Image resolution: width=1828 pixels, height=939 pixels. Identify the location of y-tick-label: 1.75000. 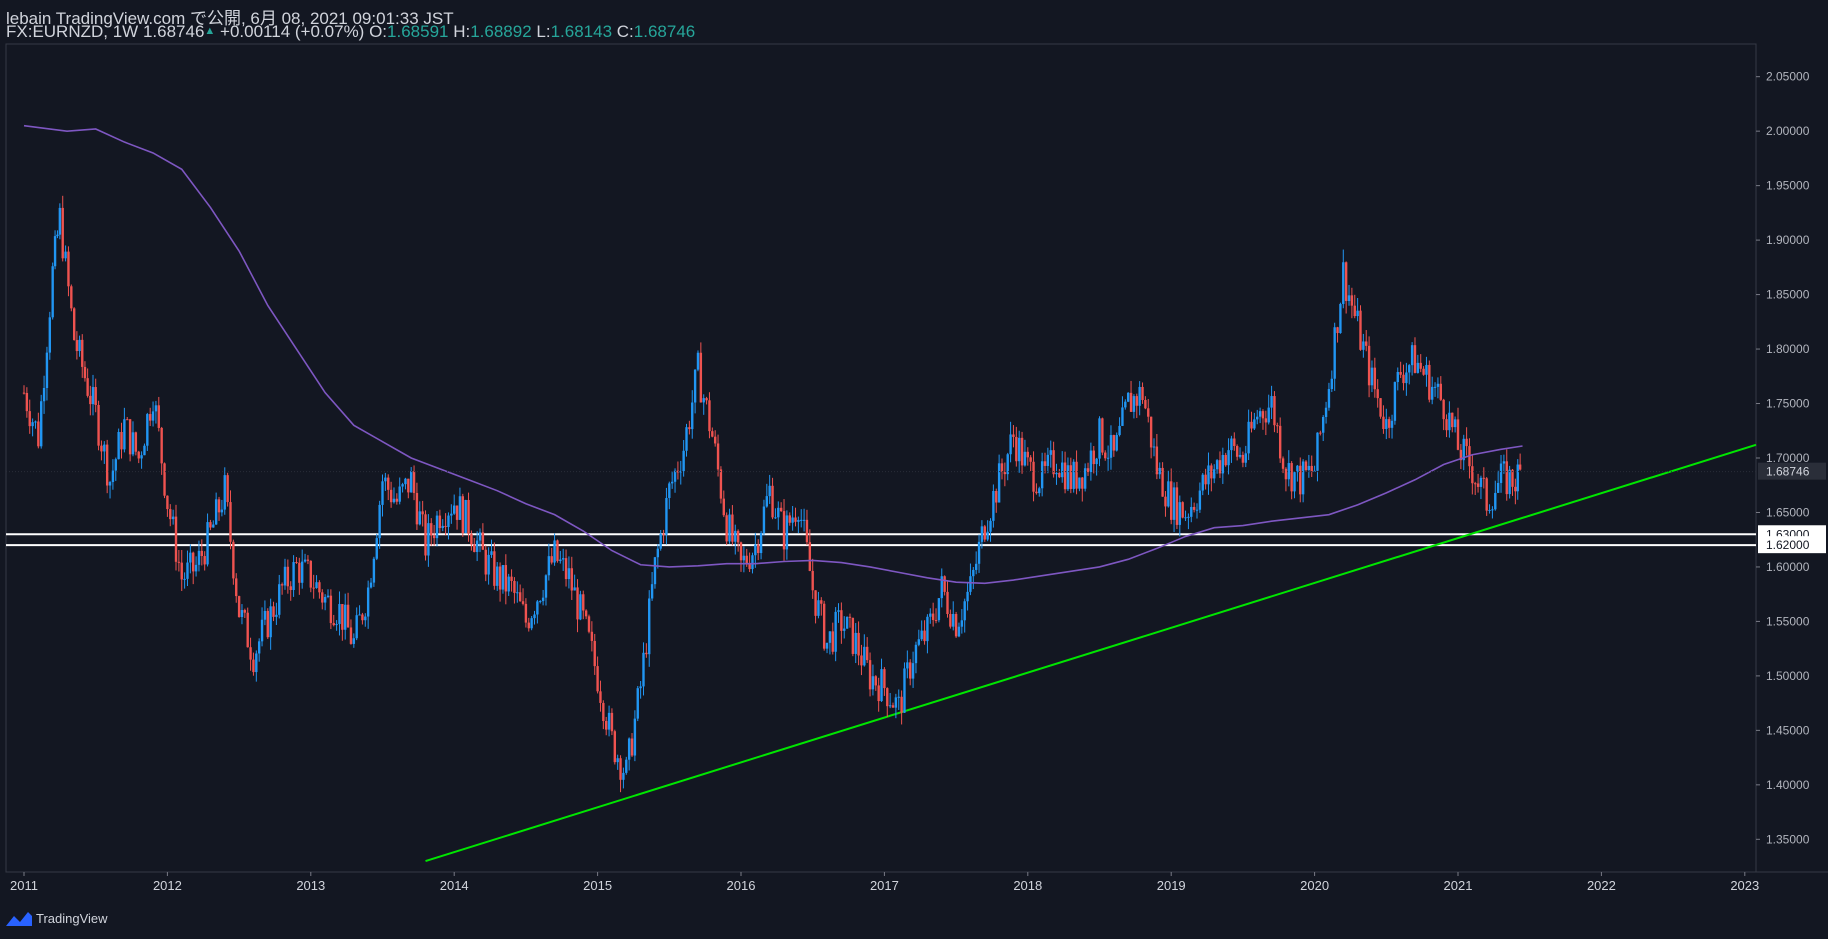
(1788, 404).